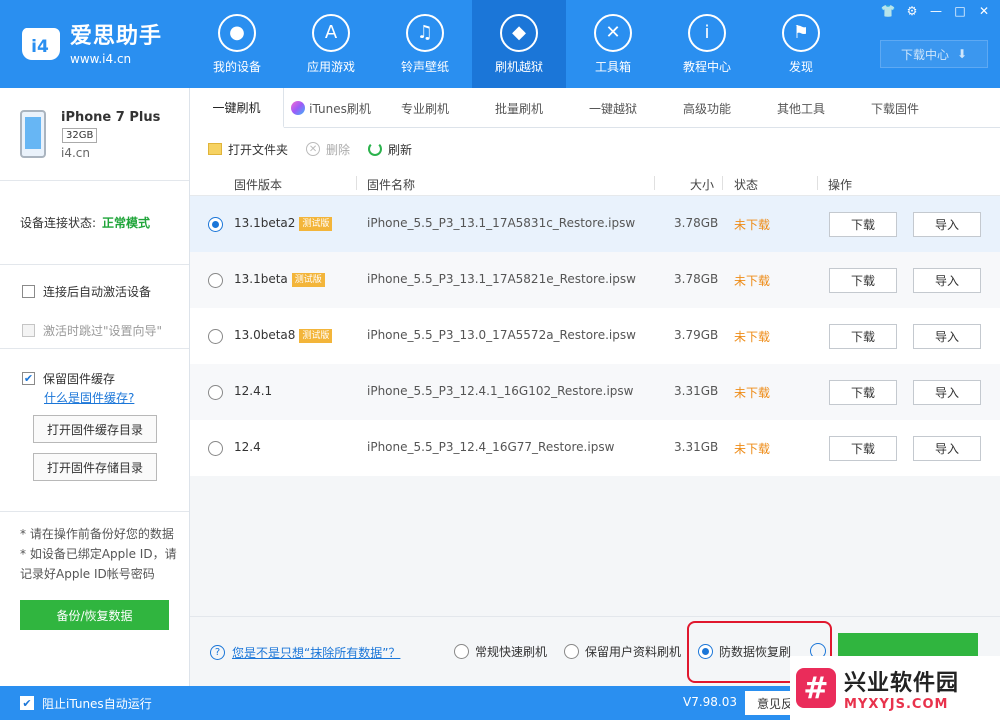 The height and width of the screenshot is (720, 1000). I want to click on skin-icon: 👕, so click(888, 11).